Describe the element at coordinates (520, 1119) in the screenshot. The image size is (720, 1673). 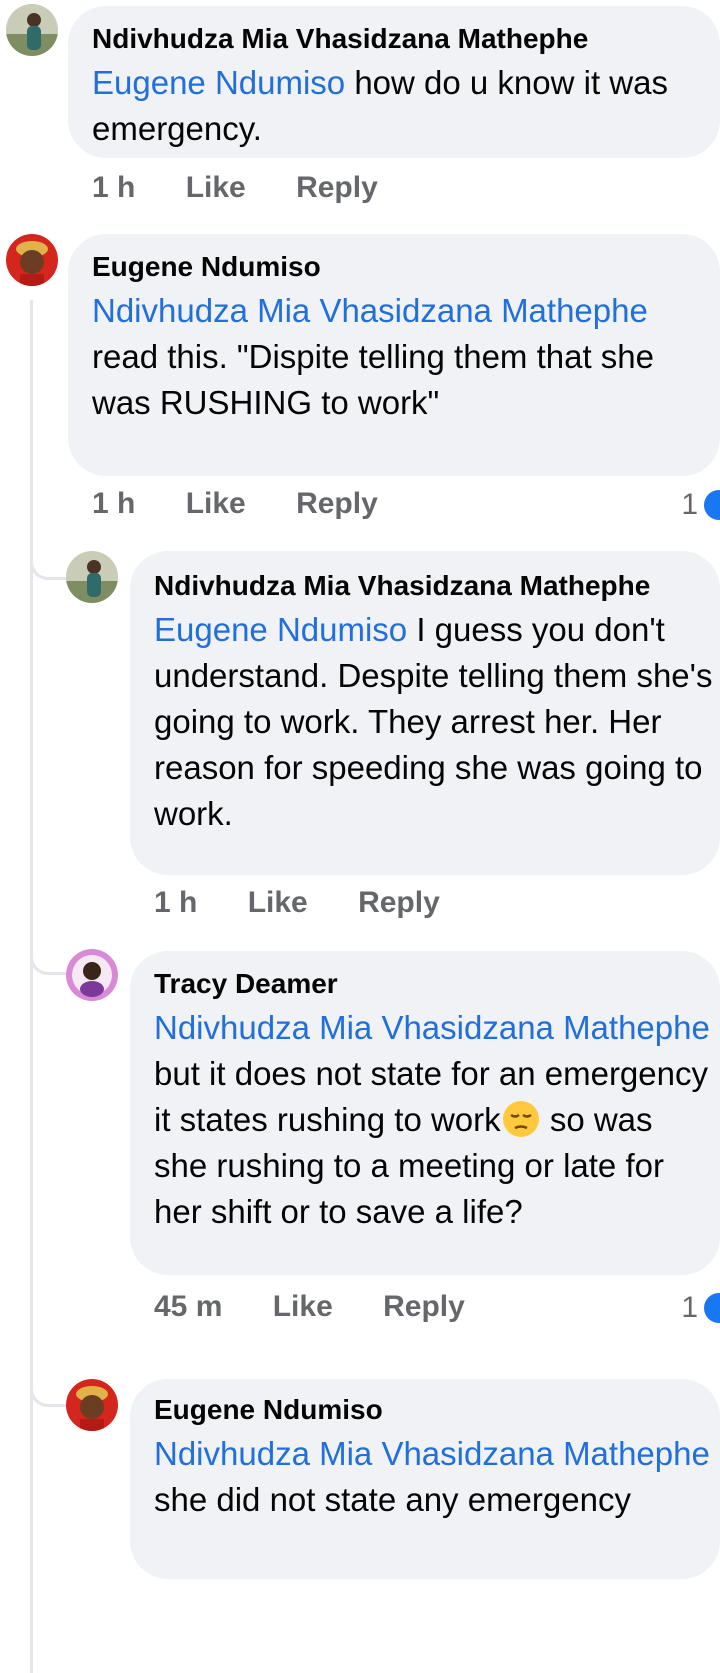
I see `pensive-face-icon` at that location.